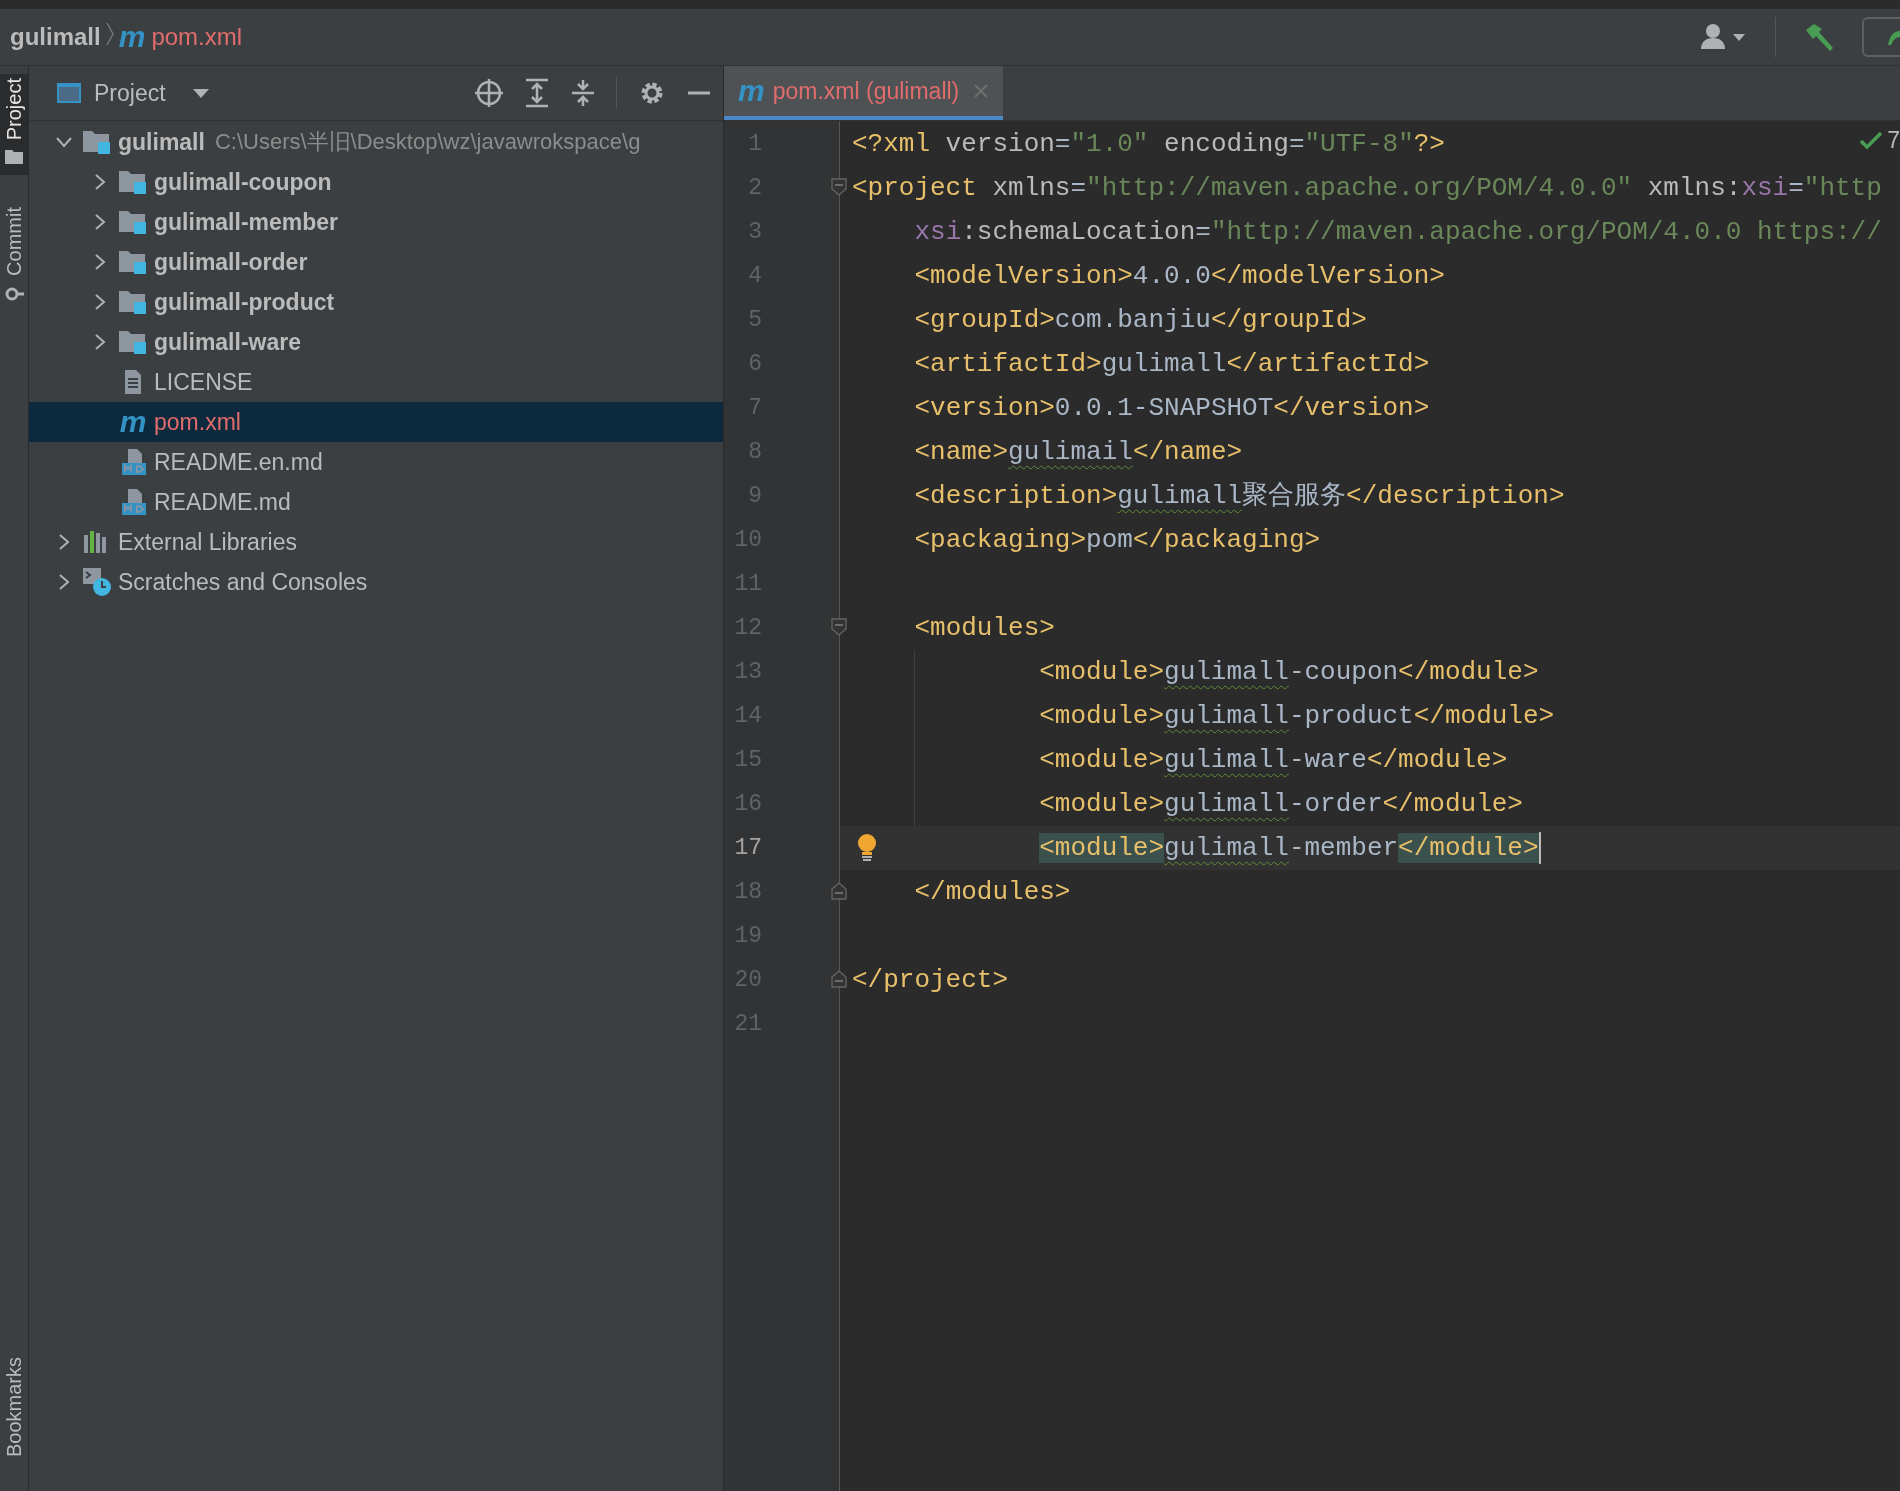 Image resolution: width=1900 pixels, height=1491 pixels. What do you see at coordinates (376, 342) in the screenshot?
I see `tree-row: gulimall-ware` at bounding box center [376, 342].